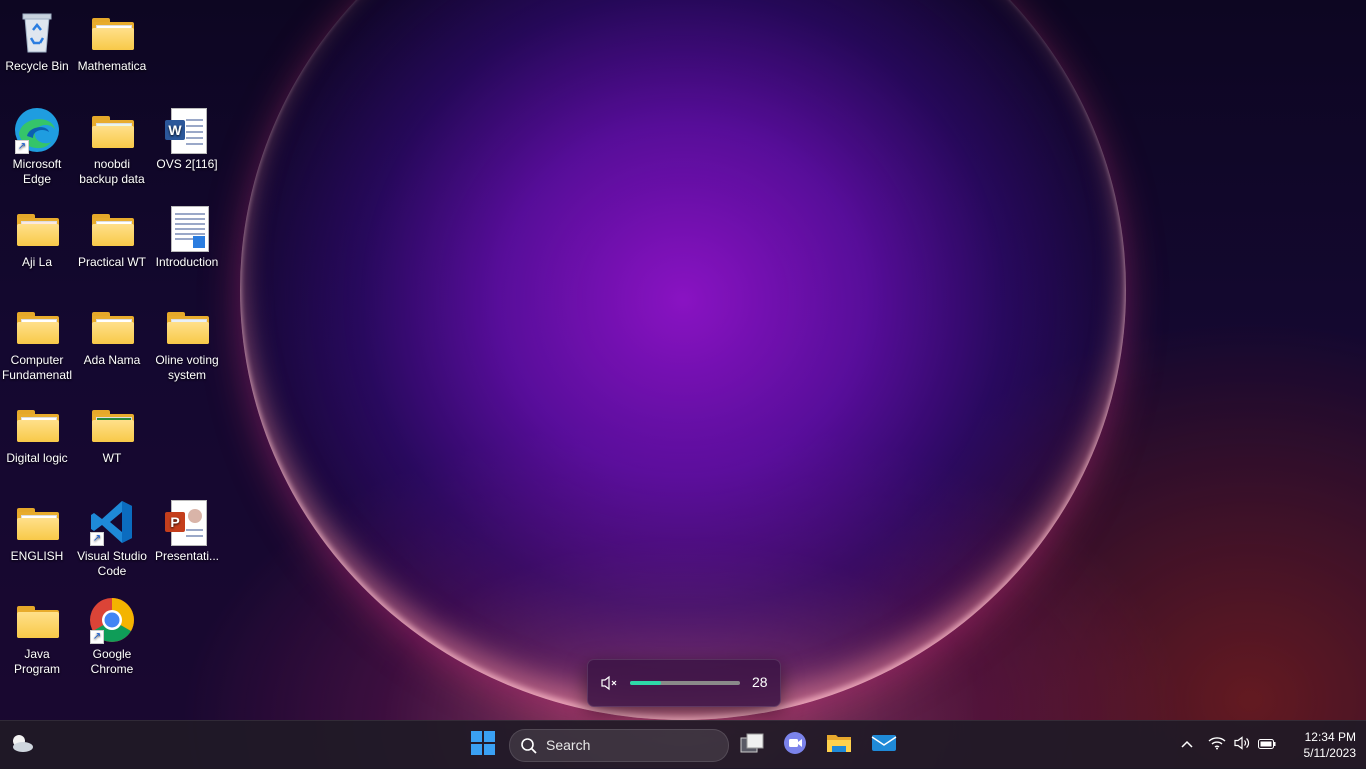 This screenshot has width=1366, height=769. I want to click on desktop-icon-label: Mathematica, so click(112, 66).